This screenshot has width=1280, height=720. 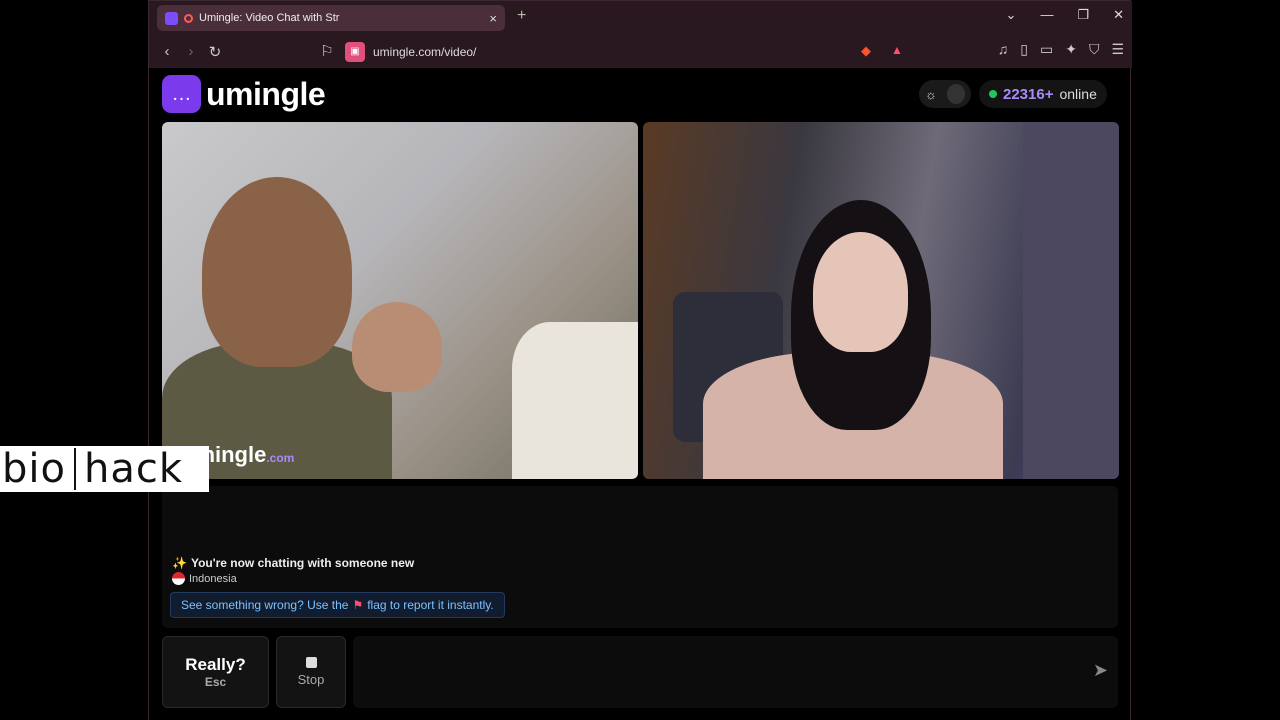 What do you see at coordinates (327, 51) in the screenshot?
I see `bookmark-icon: ⚐` at bounding box center [327, 51].